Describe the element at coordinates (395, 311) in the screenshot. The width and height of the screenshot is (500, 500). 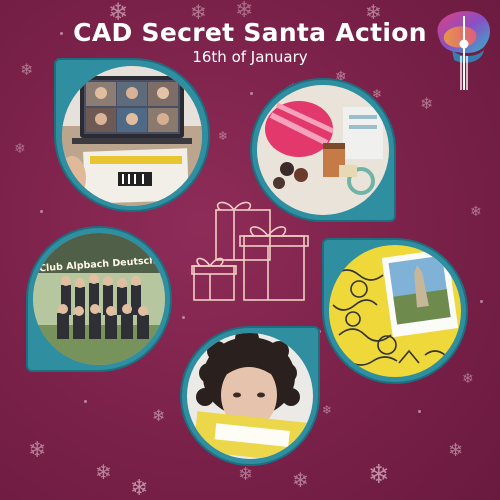
I see `postcard-photo` at that location.